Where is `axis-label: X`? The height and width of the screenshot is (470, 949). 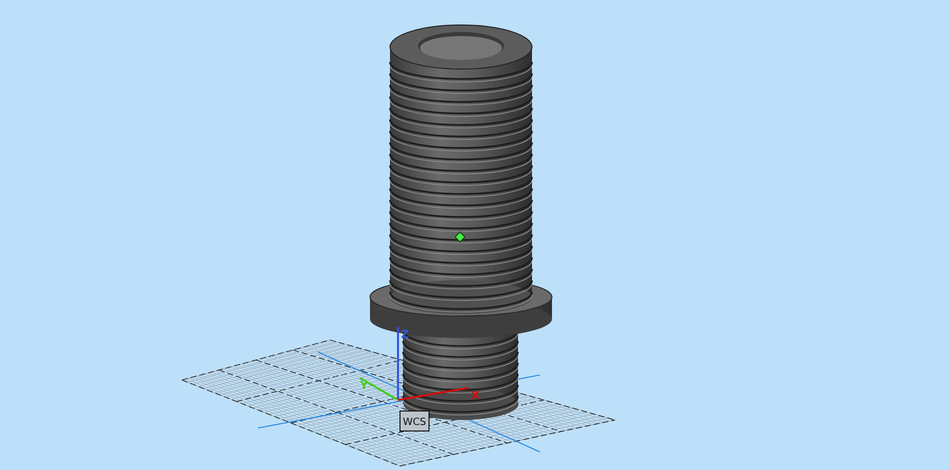 axis-label: X is located at coordinates (475, 395).